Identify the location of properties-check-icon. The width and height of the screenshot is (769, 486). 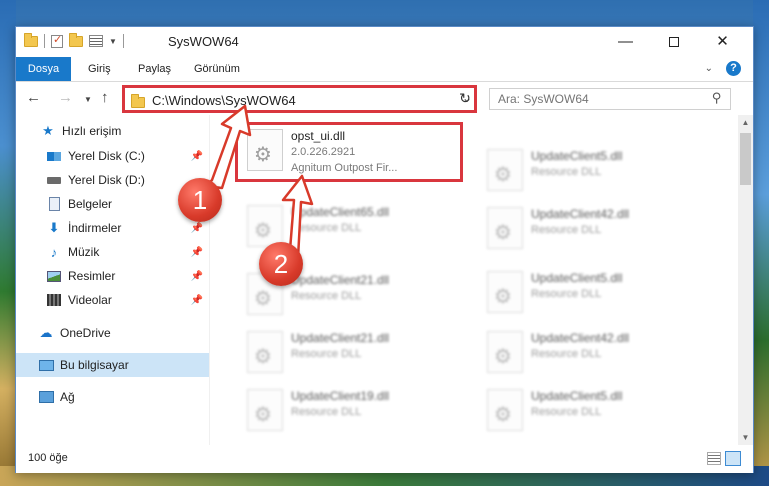
(57, 40).